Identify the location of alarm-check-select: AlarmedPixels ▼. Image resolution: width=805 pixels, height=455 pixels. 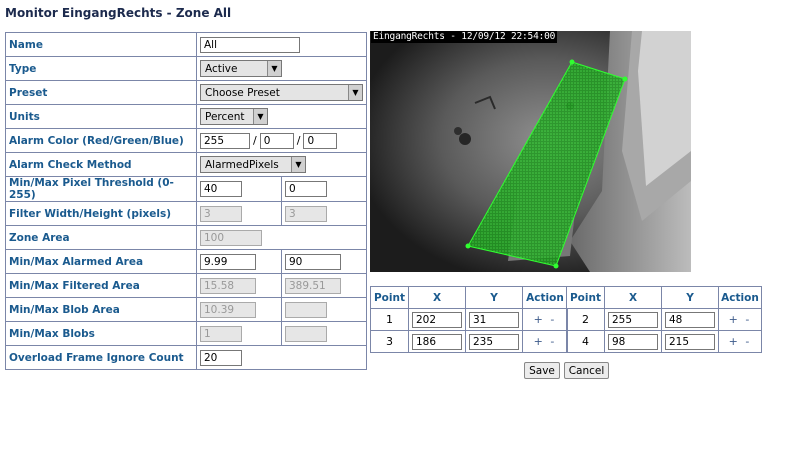
(253, 164).